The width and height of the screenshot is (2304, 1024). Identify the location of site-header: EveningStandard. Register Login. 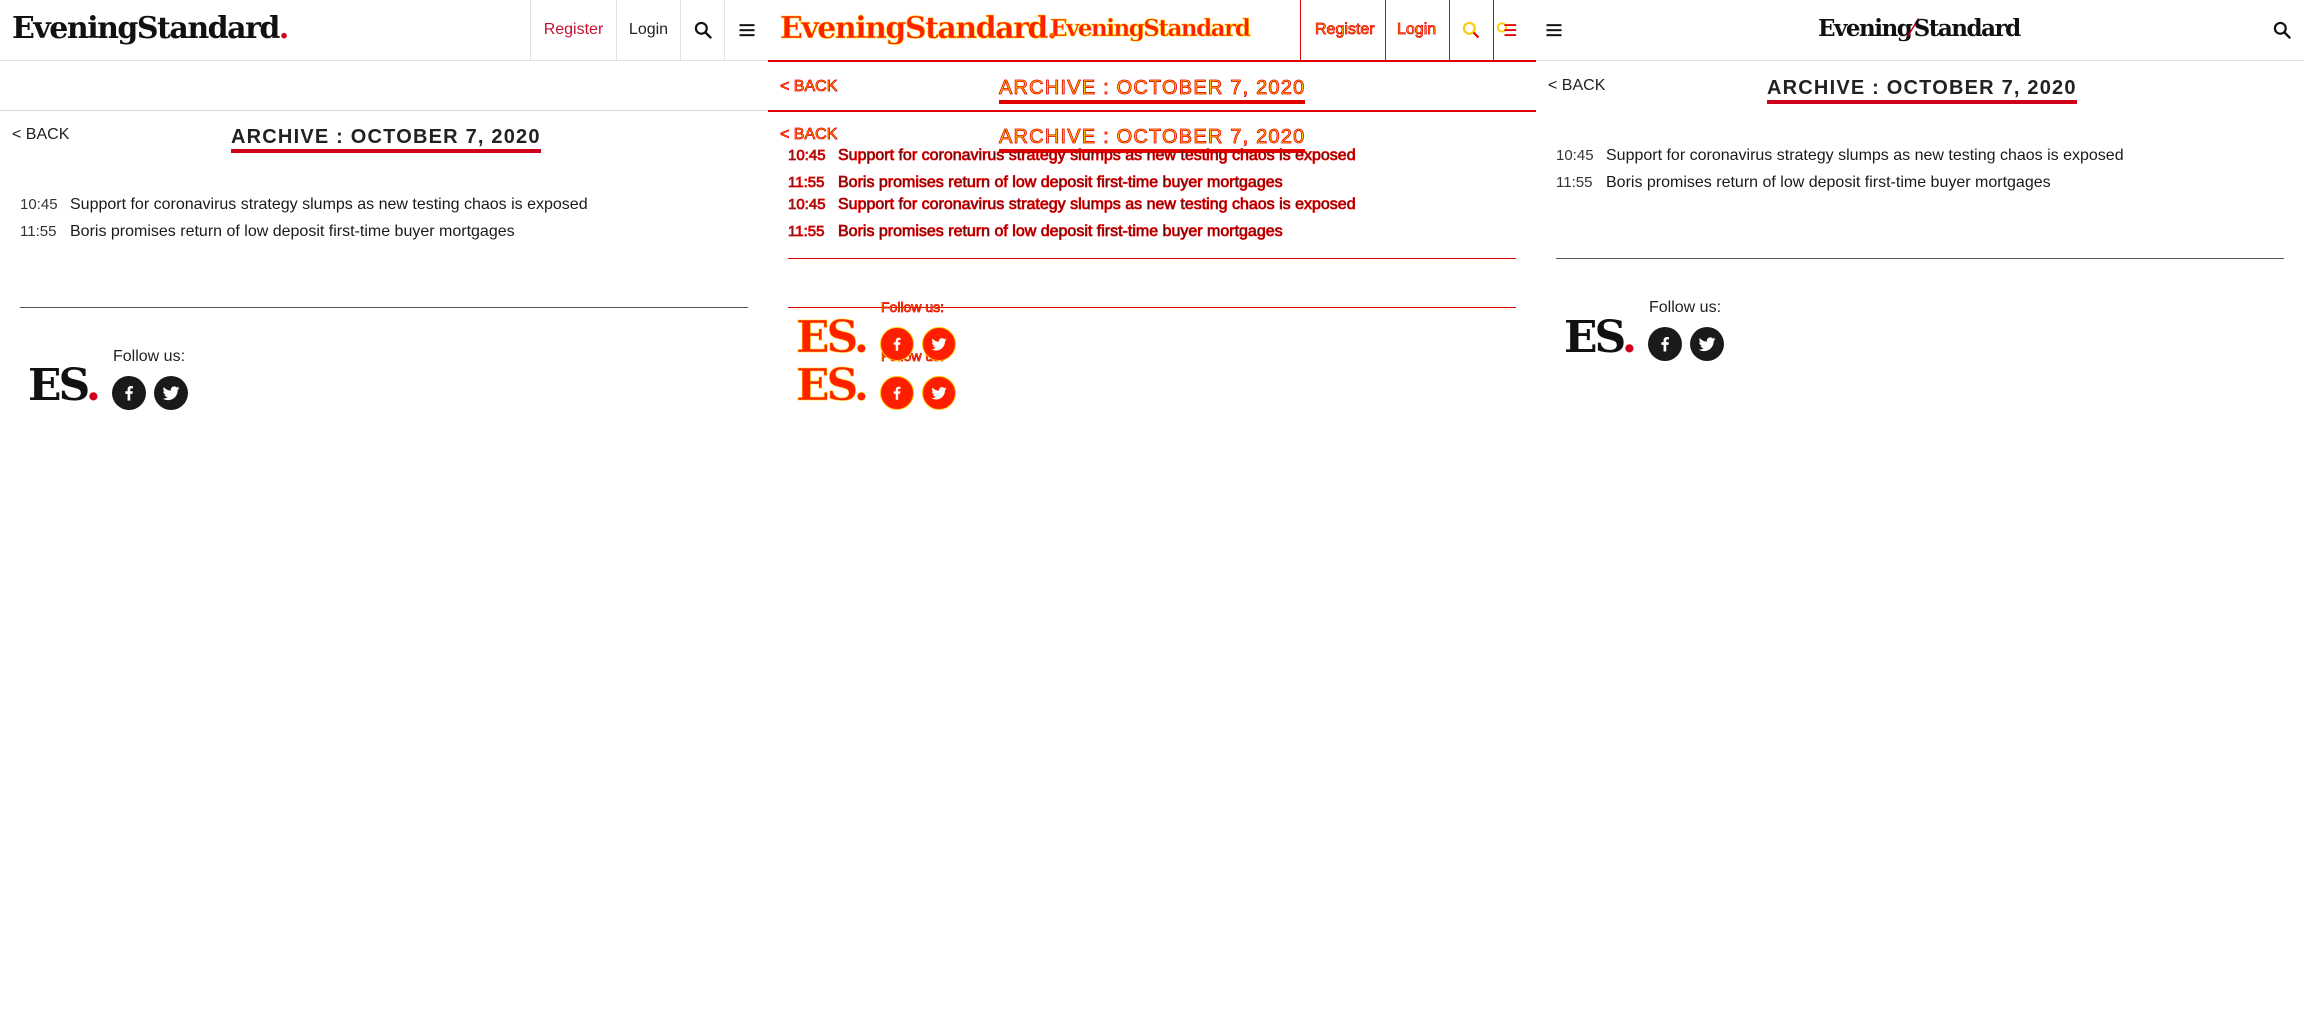
(384, 30).